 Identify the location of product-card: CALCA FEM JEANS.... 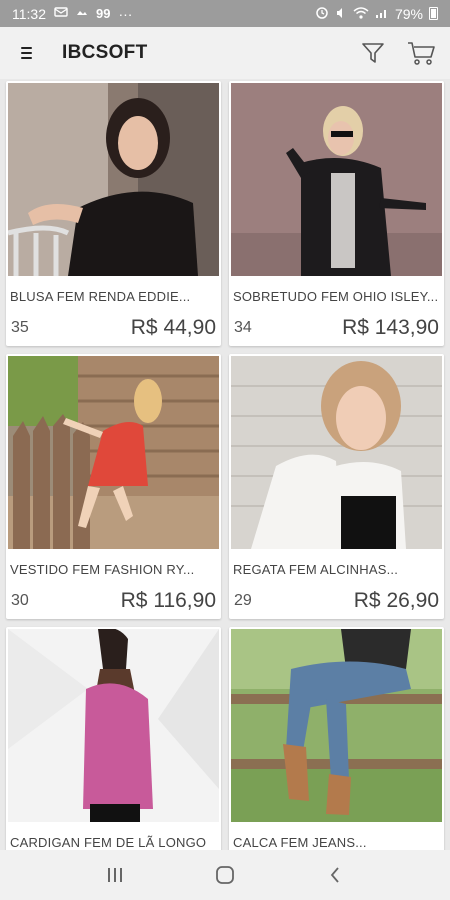
(336, 738).